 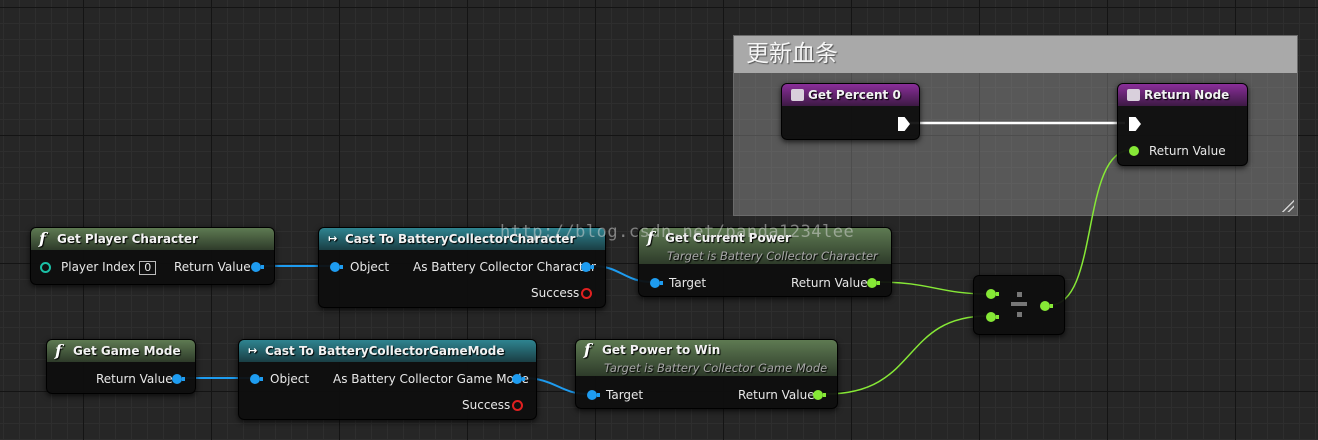 What do you see at coordinates (797, 95) in the screenshot?
I see `function-entry-icon` at bounding box center [797, 95].